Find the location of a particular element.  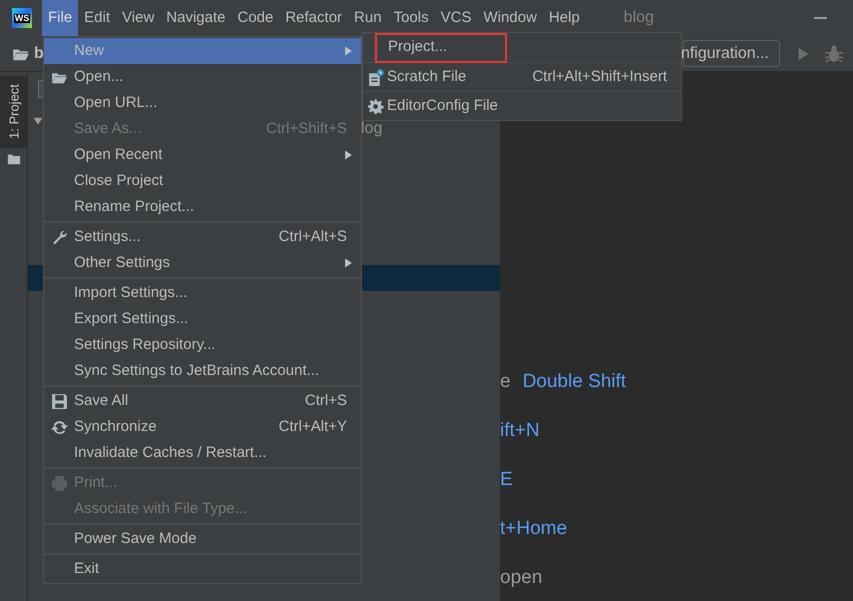

panel-icon is located at coordinates (40, 89).